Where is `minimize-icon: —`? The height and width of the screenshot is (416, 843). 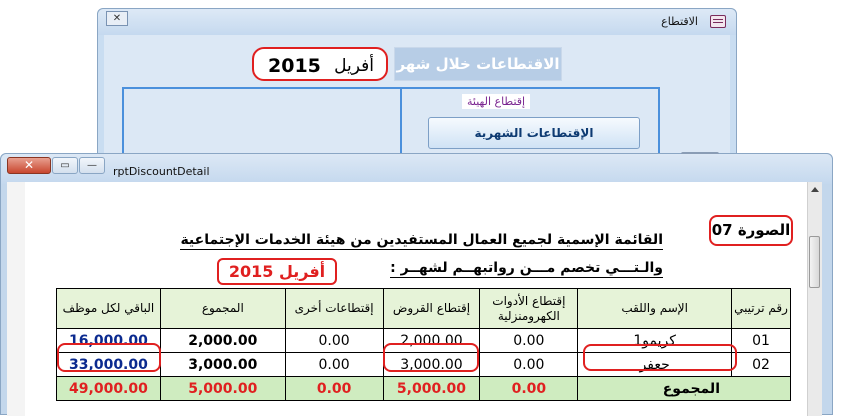 minimize-icon: — is located at coordinates (92, 165).